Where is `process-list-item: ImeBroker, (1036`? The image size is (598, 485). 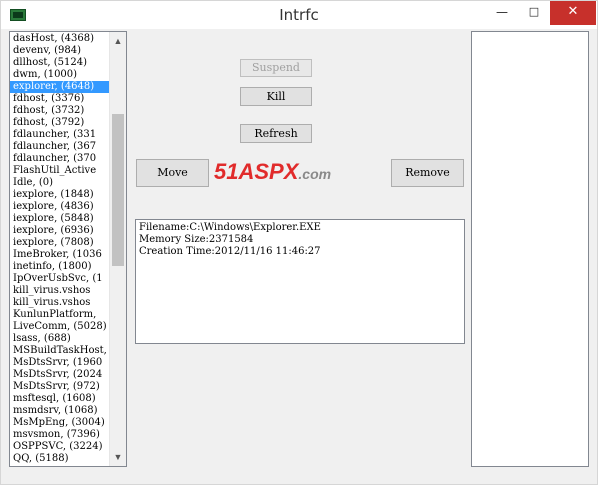 process-list-item: ImeBroker, (1036 is located at coordinates (60, 255).